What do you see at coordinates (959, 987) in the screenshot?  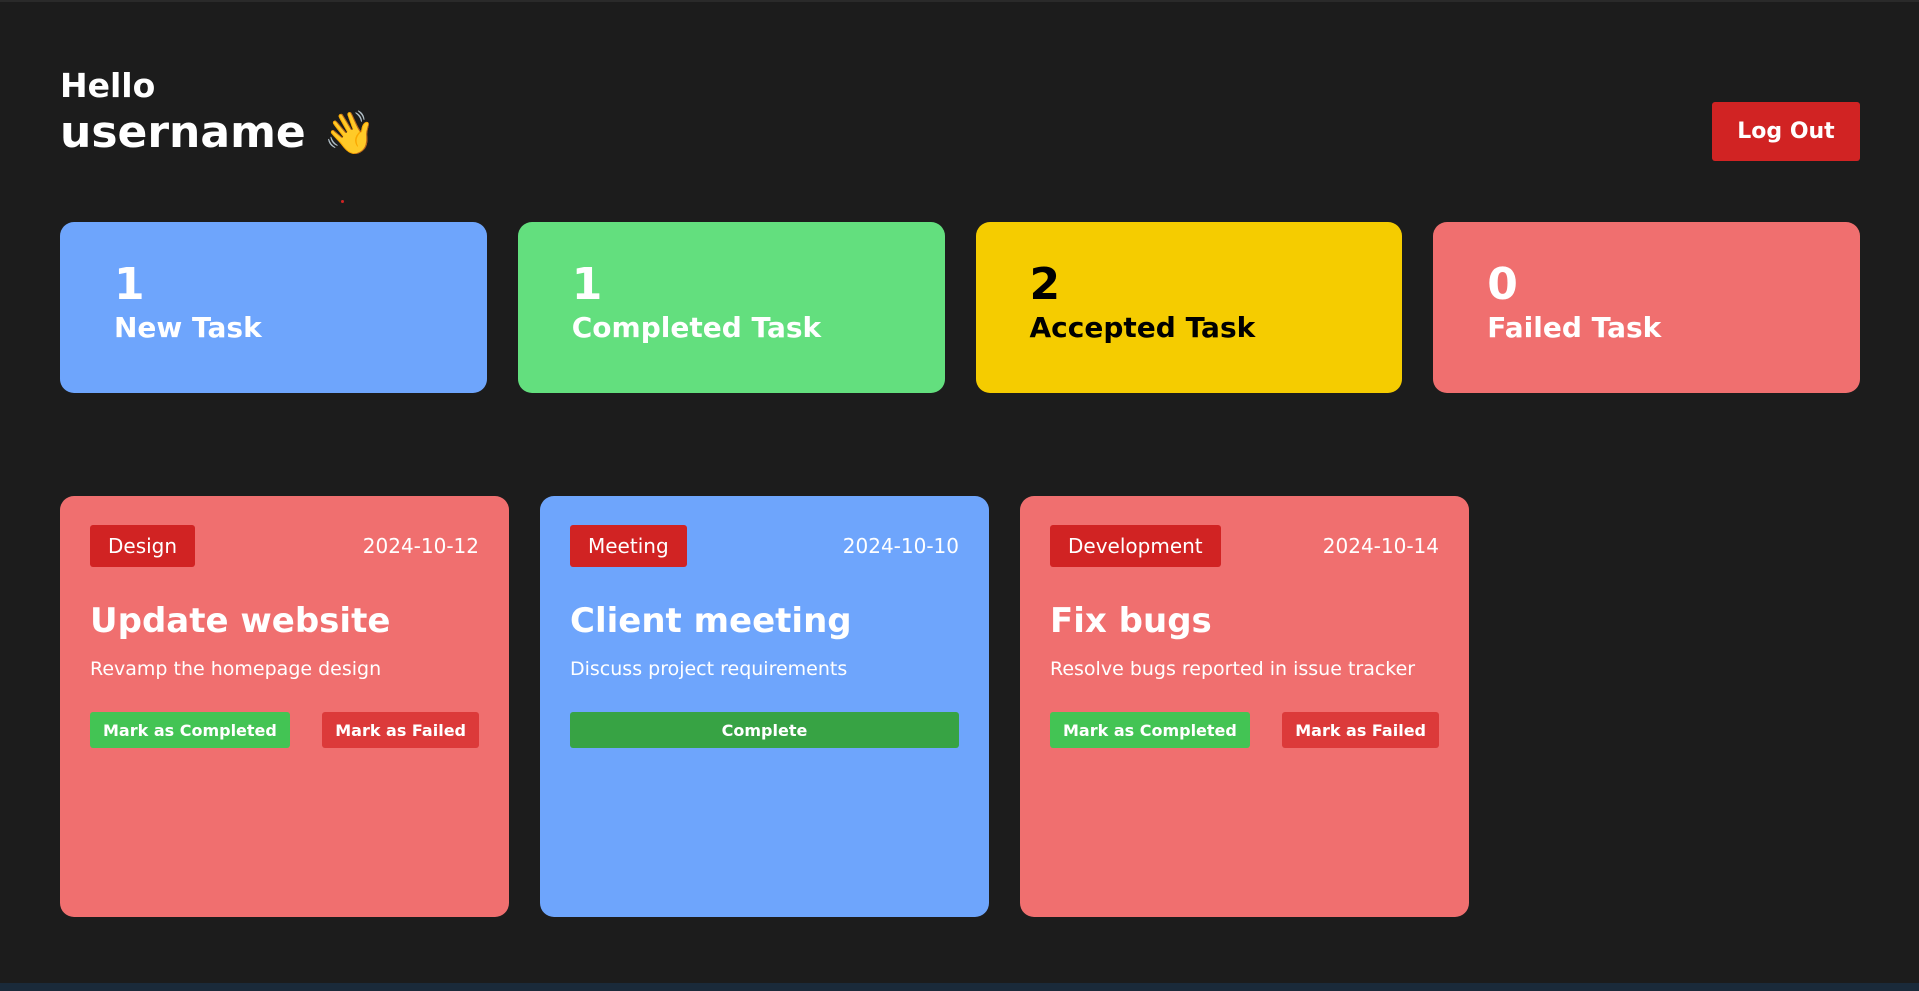 I see `os-taskbar-strip` at bounding box center [959, 987].